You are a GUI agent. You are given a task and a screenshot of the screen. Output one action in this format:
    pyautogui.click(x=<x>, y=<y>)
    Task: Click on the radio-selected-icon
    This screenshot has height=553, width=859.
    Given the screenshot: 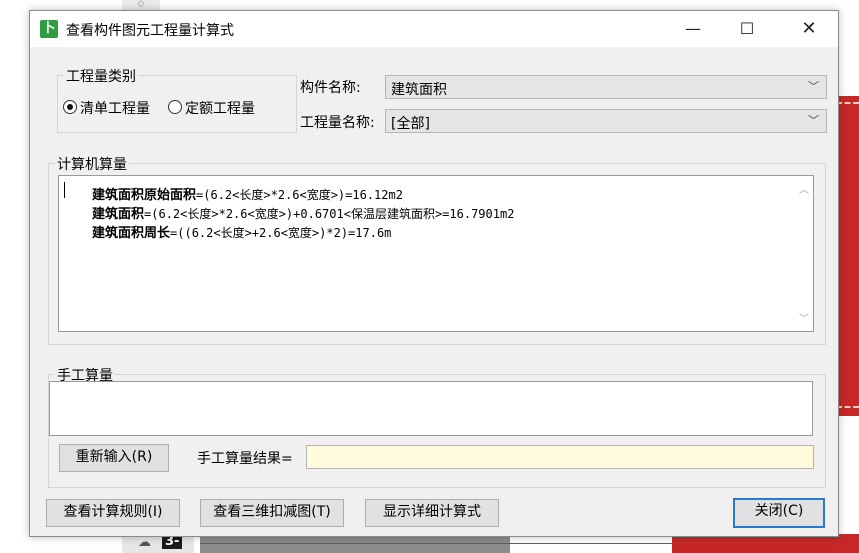 What is the action you would take?
    pyautogui.click(x=70, y=107)
    